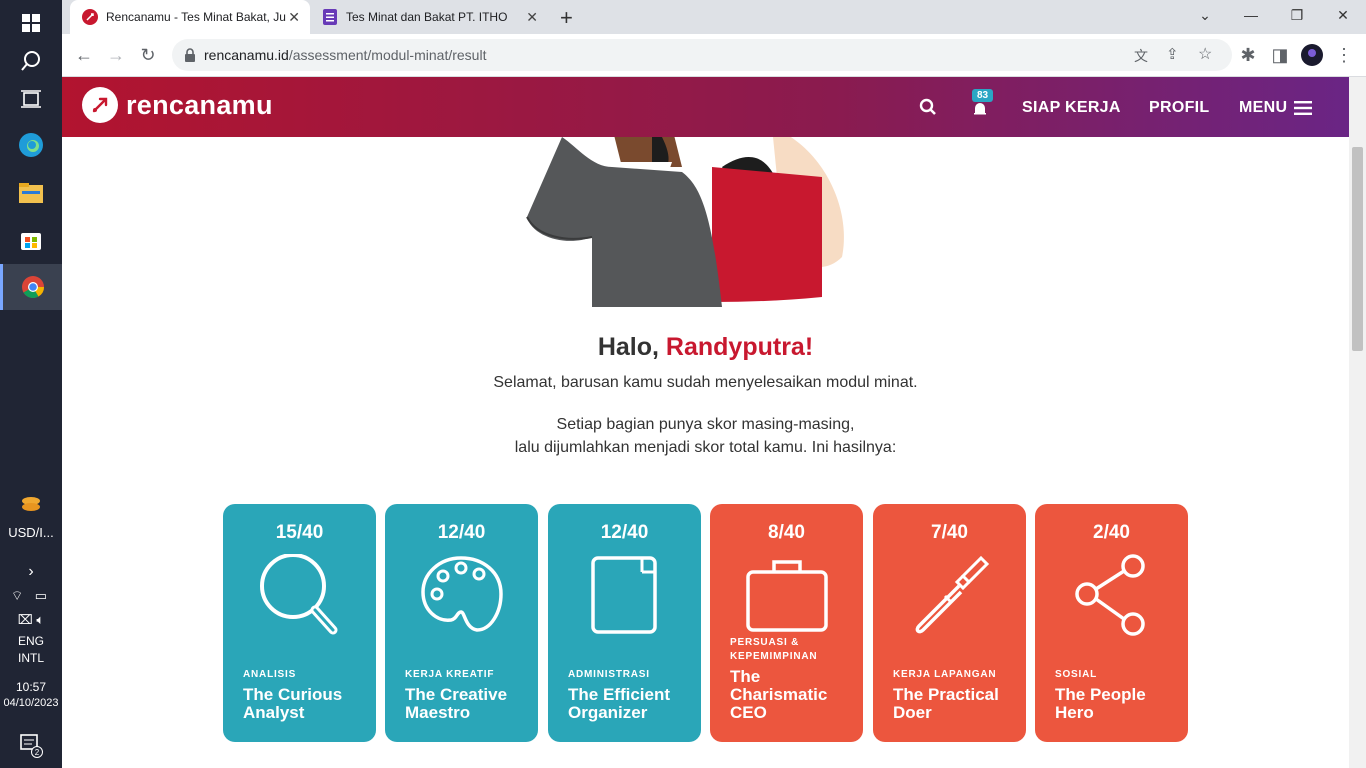  I want to click on task-view-icon, so click(31, 99).